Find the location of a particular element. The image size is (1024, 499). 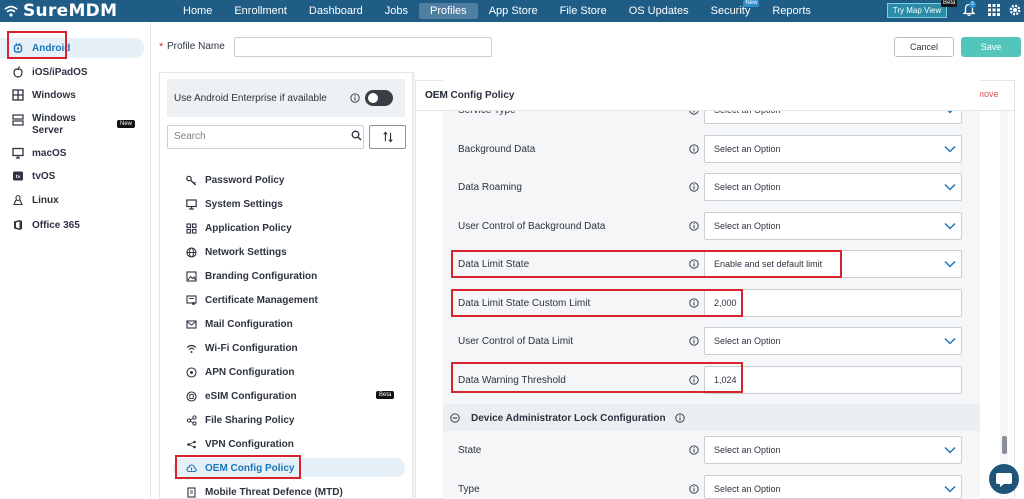

nav-app-store: App Store is located at coordinates (513, 11).